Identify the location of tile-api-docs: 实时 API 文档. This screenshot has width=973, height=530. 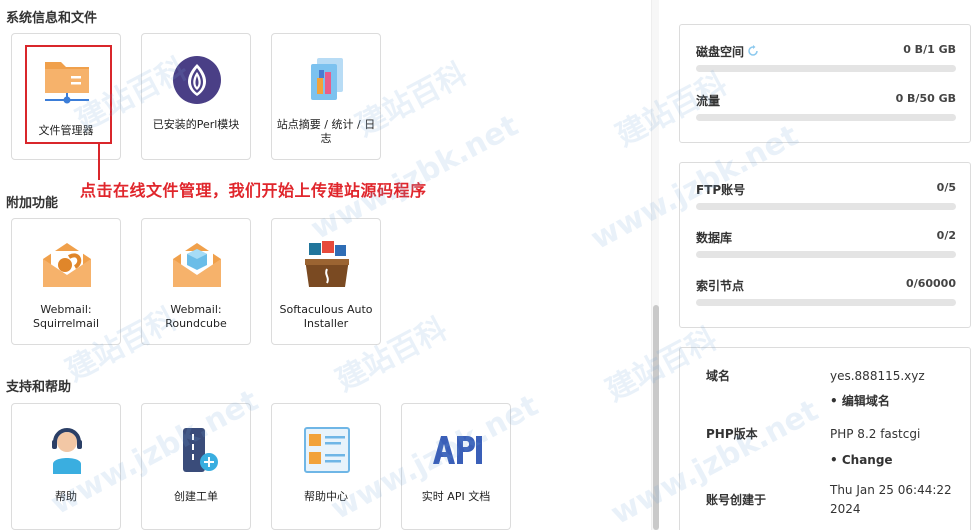
(456, 466).